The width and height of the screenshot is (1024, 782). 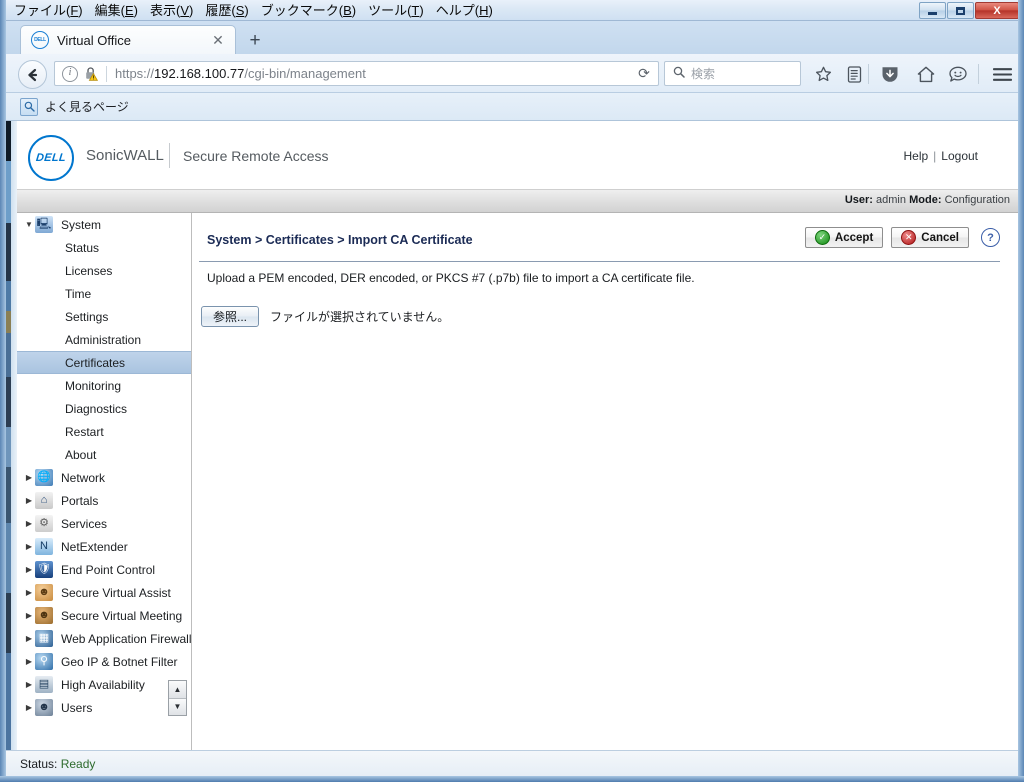 What do you see at coordinates (177, 690) in the screenshot?
I see `sidebar-scroll-up-button: ▲` at bounding box center [177, 690].